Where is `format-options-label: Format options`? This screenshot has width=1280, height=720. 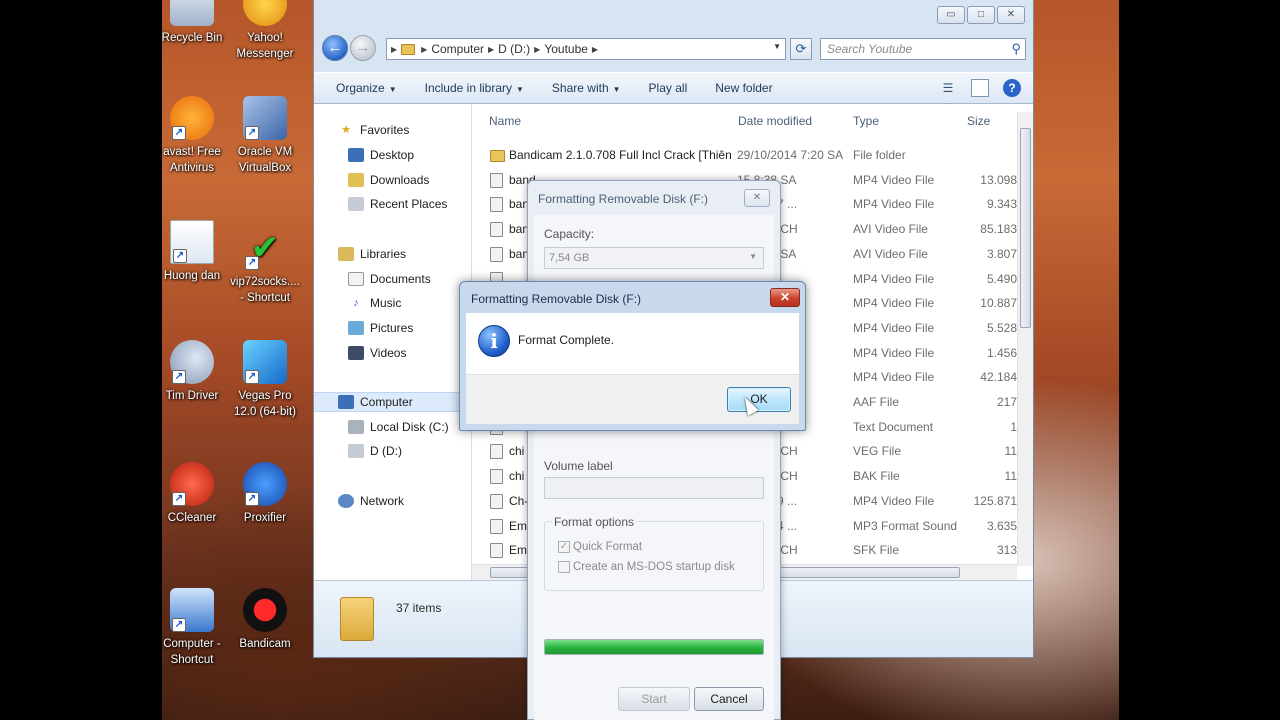
format-options-label: Format options is located at coordinates (594, 522).